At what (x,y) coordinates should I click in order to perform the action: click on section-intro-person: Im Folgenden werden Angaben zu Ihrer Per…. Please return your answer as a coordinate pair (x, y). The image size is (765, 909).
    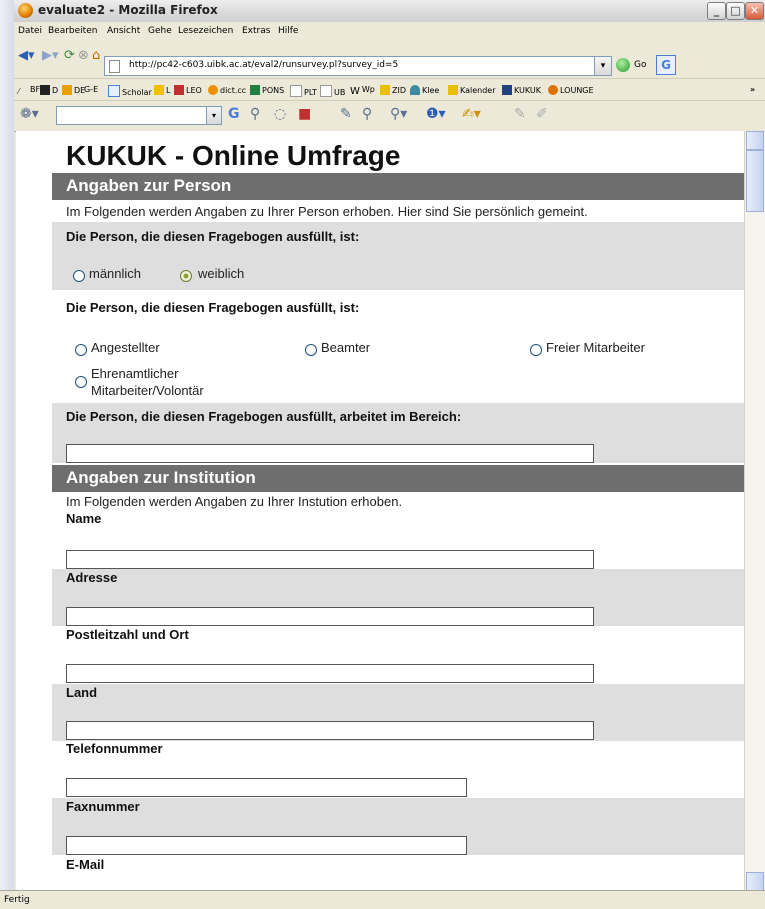
    Looking at the image, I should click on (327, 211).